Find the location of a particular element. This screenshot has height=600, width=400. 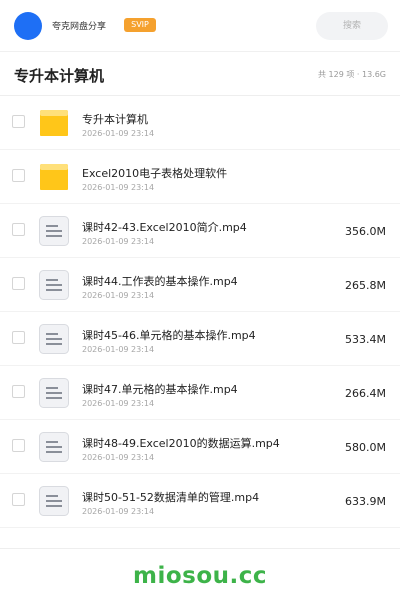

file-size: 580.0M is located at coordinates (365, 447).